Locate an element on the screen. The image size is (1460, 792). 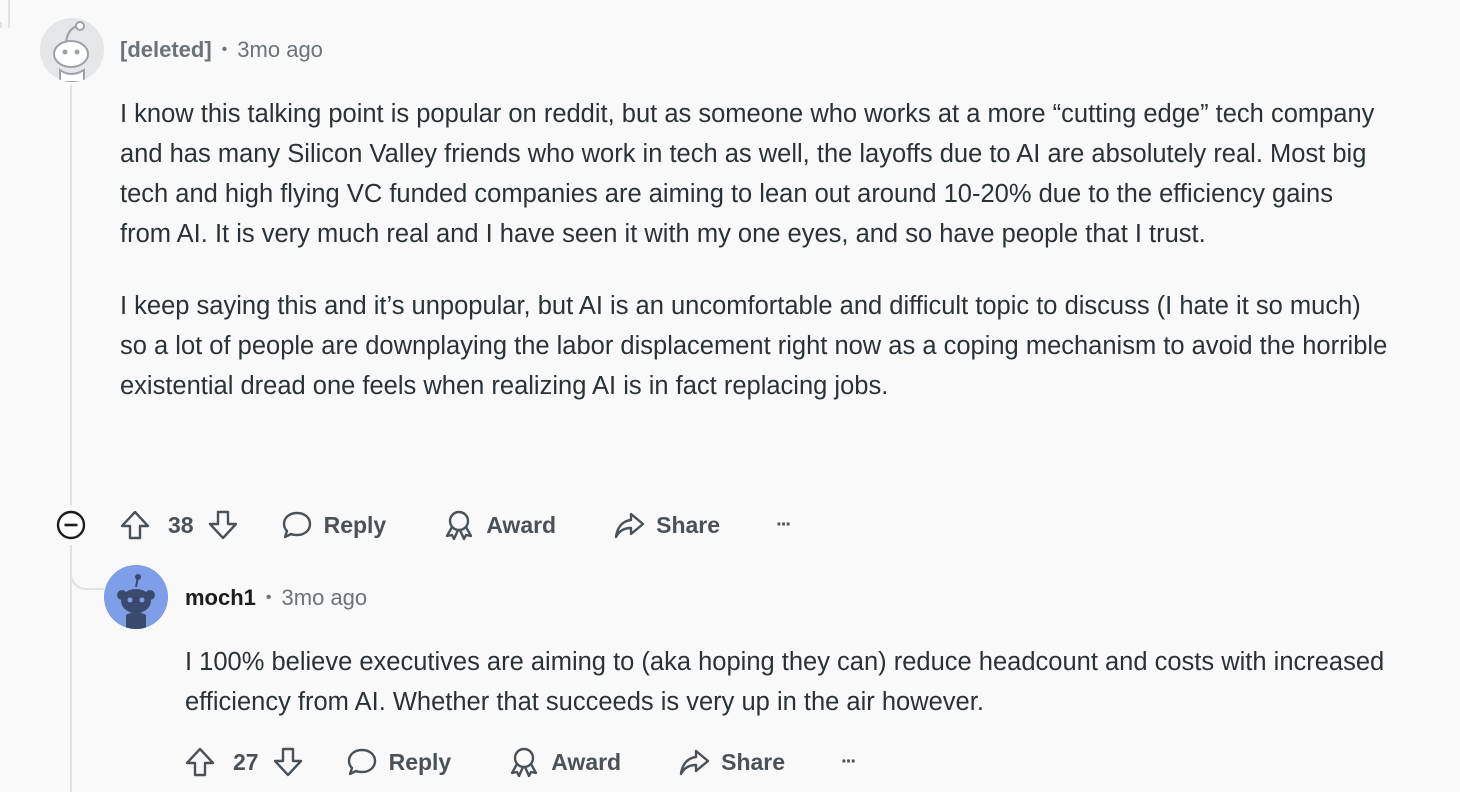
collapse-button is located at coordinates (71, 525).